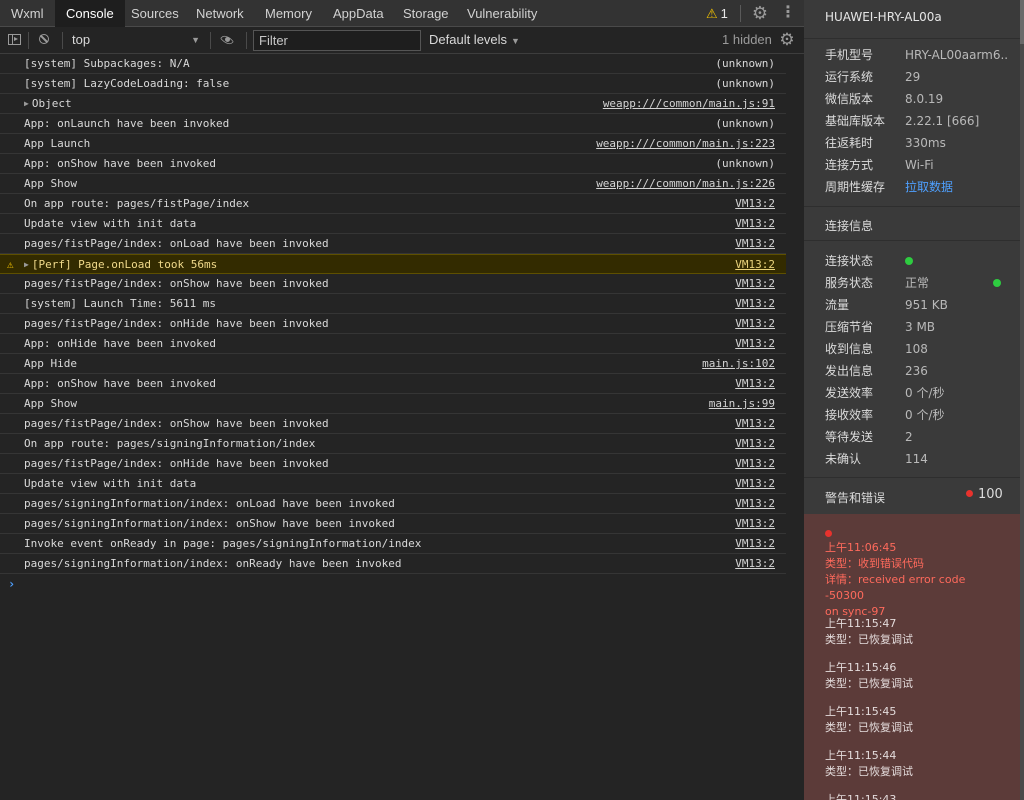 This screenshot has width=1024, height=800. Describe the element at coordinates (861, 755) in the screenshot. I see `event-time: 上午11:15:44` at that location.